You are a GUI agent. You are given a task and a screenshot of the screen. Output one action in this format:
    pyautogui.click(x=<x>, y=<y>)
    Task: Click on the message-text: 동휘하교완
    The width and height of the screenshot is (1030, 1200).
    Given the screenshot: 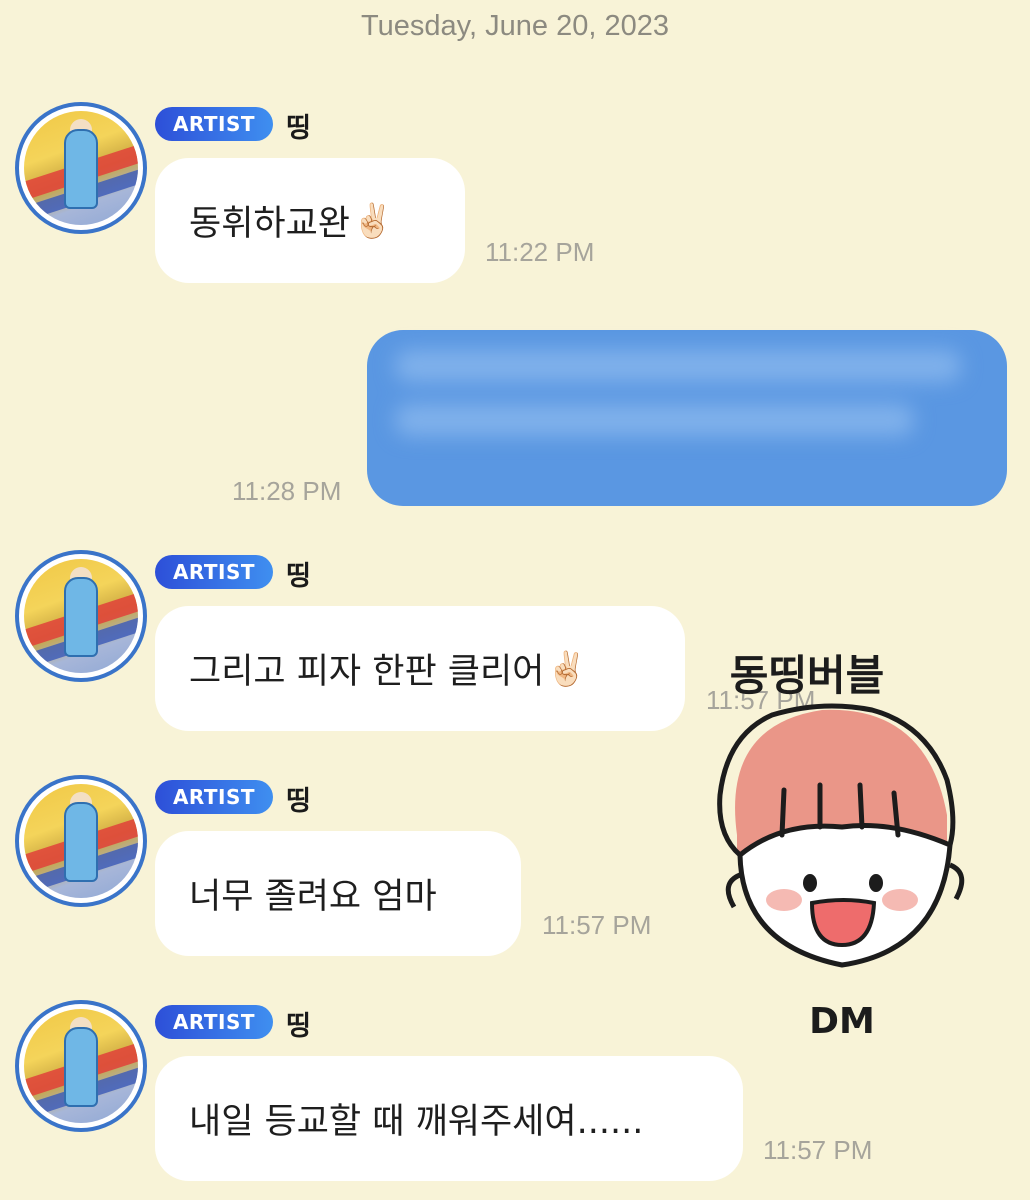 What is the action you would take?
    pyautogui.click(x=270, y=224)
    